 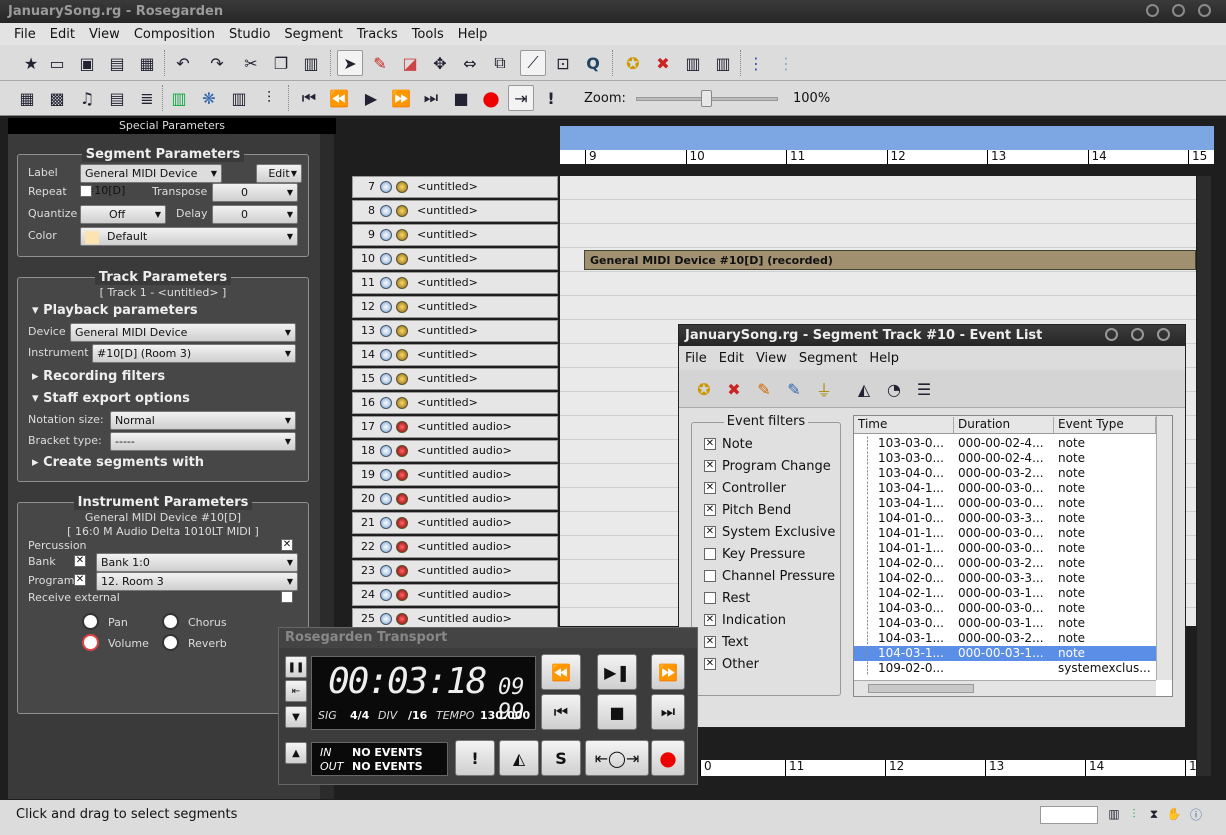 I want to click on menu-studio: Studio, so click(x=249, y=34).